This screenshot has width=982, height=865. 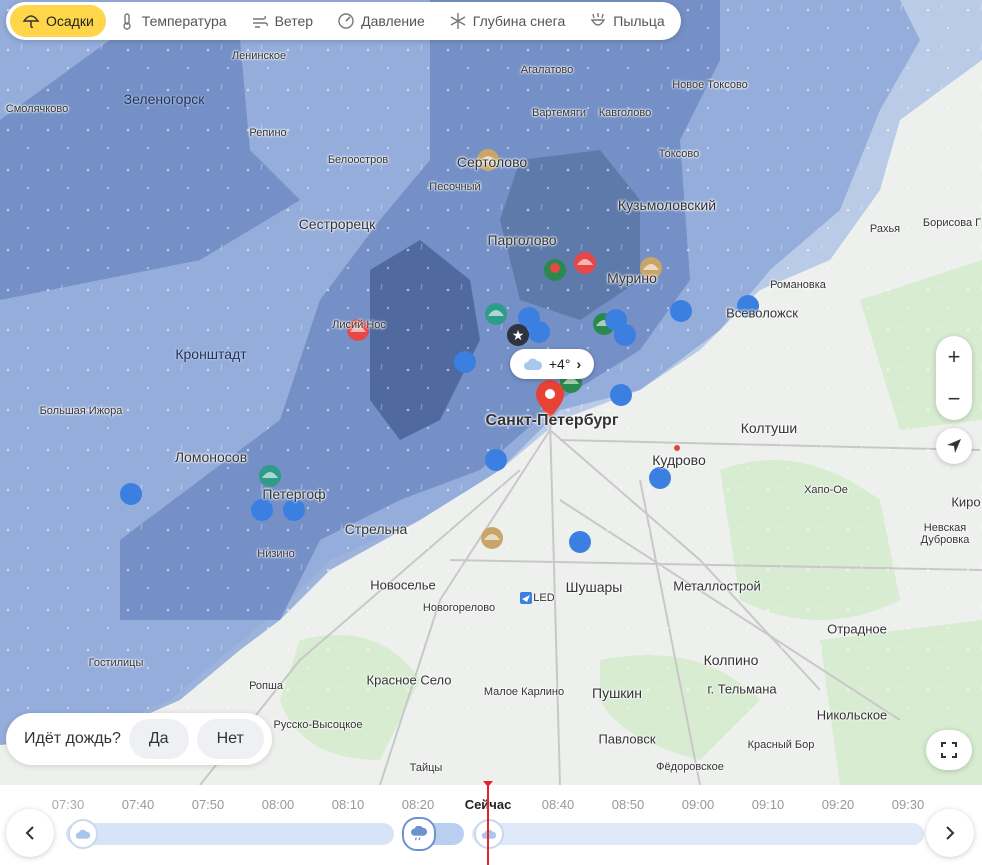 I want to click on tab-pollen: Пыльца, so click(x=626, y=21).